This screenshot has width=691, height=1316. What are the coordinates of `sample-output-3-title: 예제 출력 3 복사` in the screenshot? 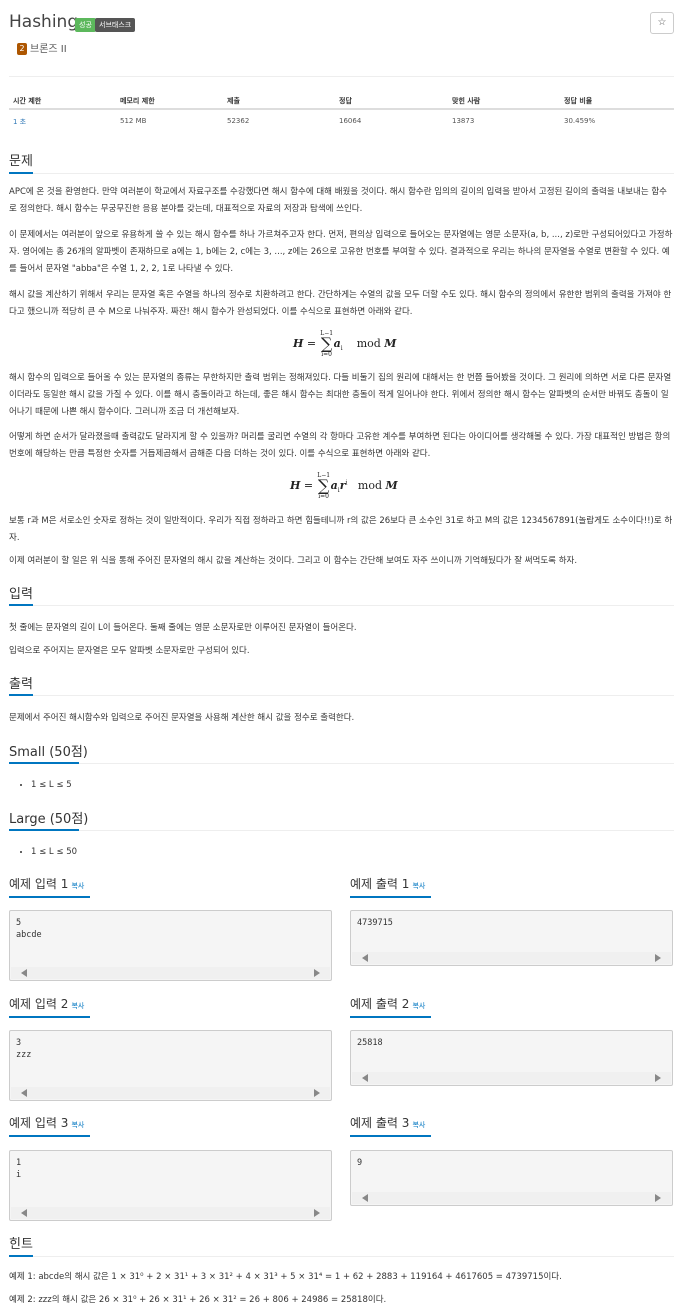 It's located at (387, 1122).